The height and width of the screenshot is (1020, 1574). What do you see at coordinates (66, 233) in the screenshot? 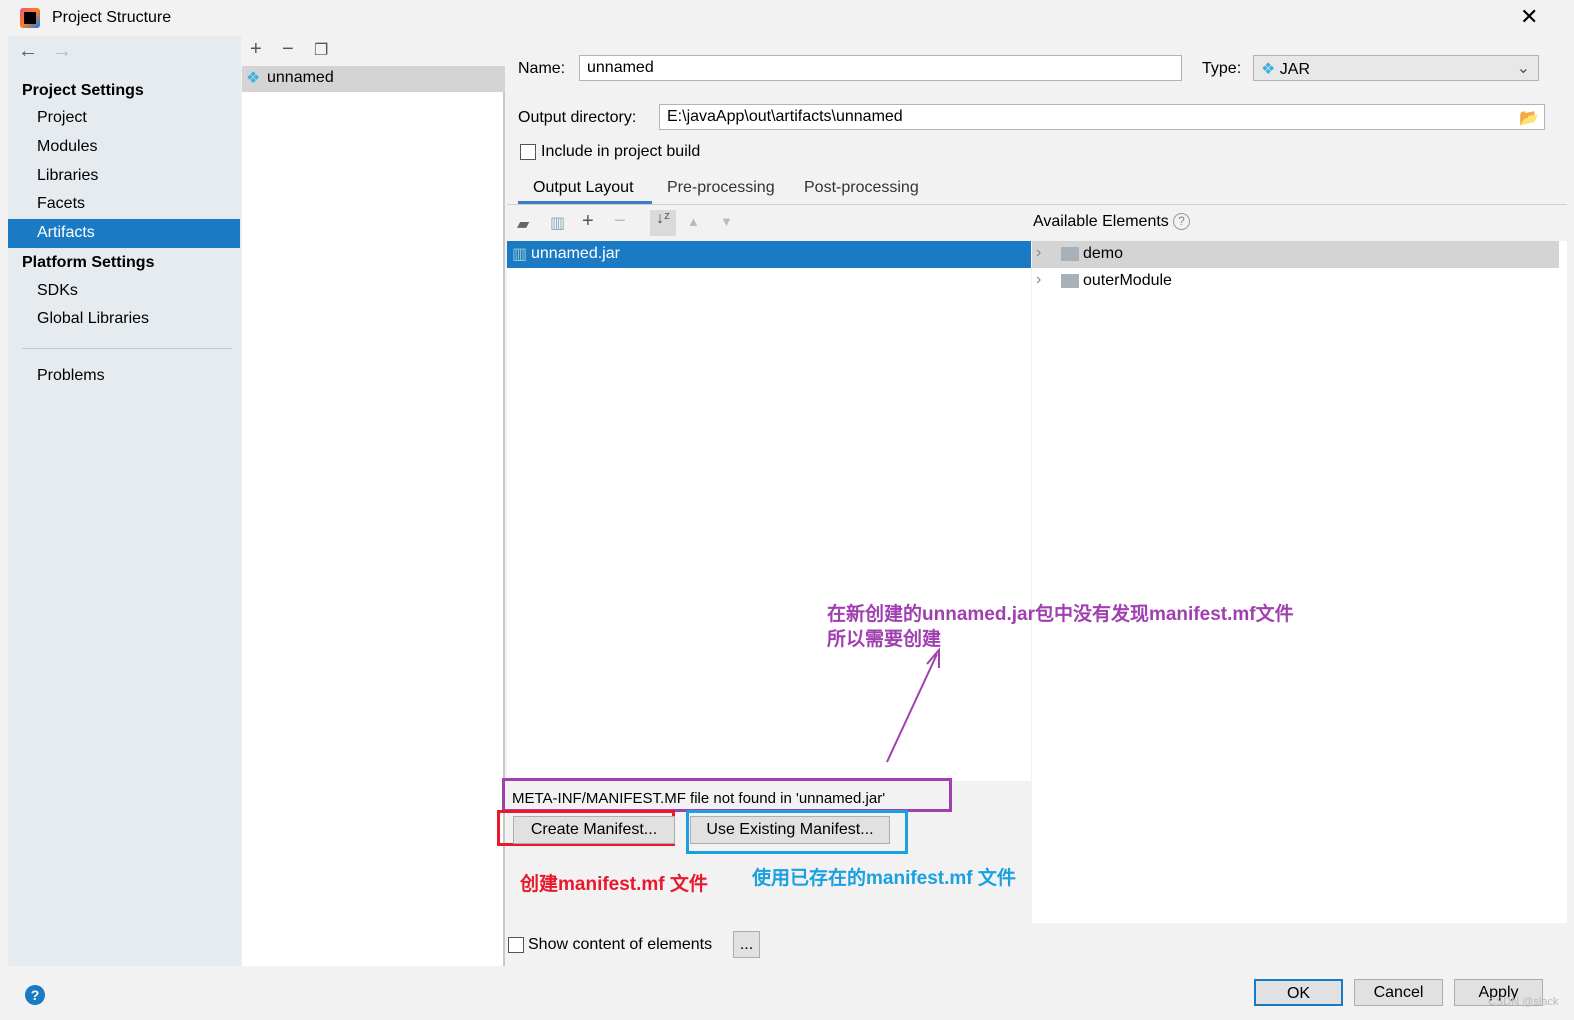
I see `sidebar-item-artifacts: Artifacts` at bounding box center [66, 233].